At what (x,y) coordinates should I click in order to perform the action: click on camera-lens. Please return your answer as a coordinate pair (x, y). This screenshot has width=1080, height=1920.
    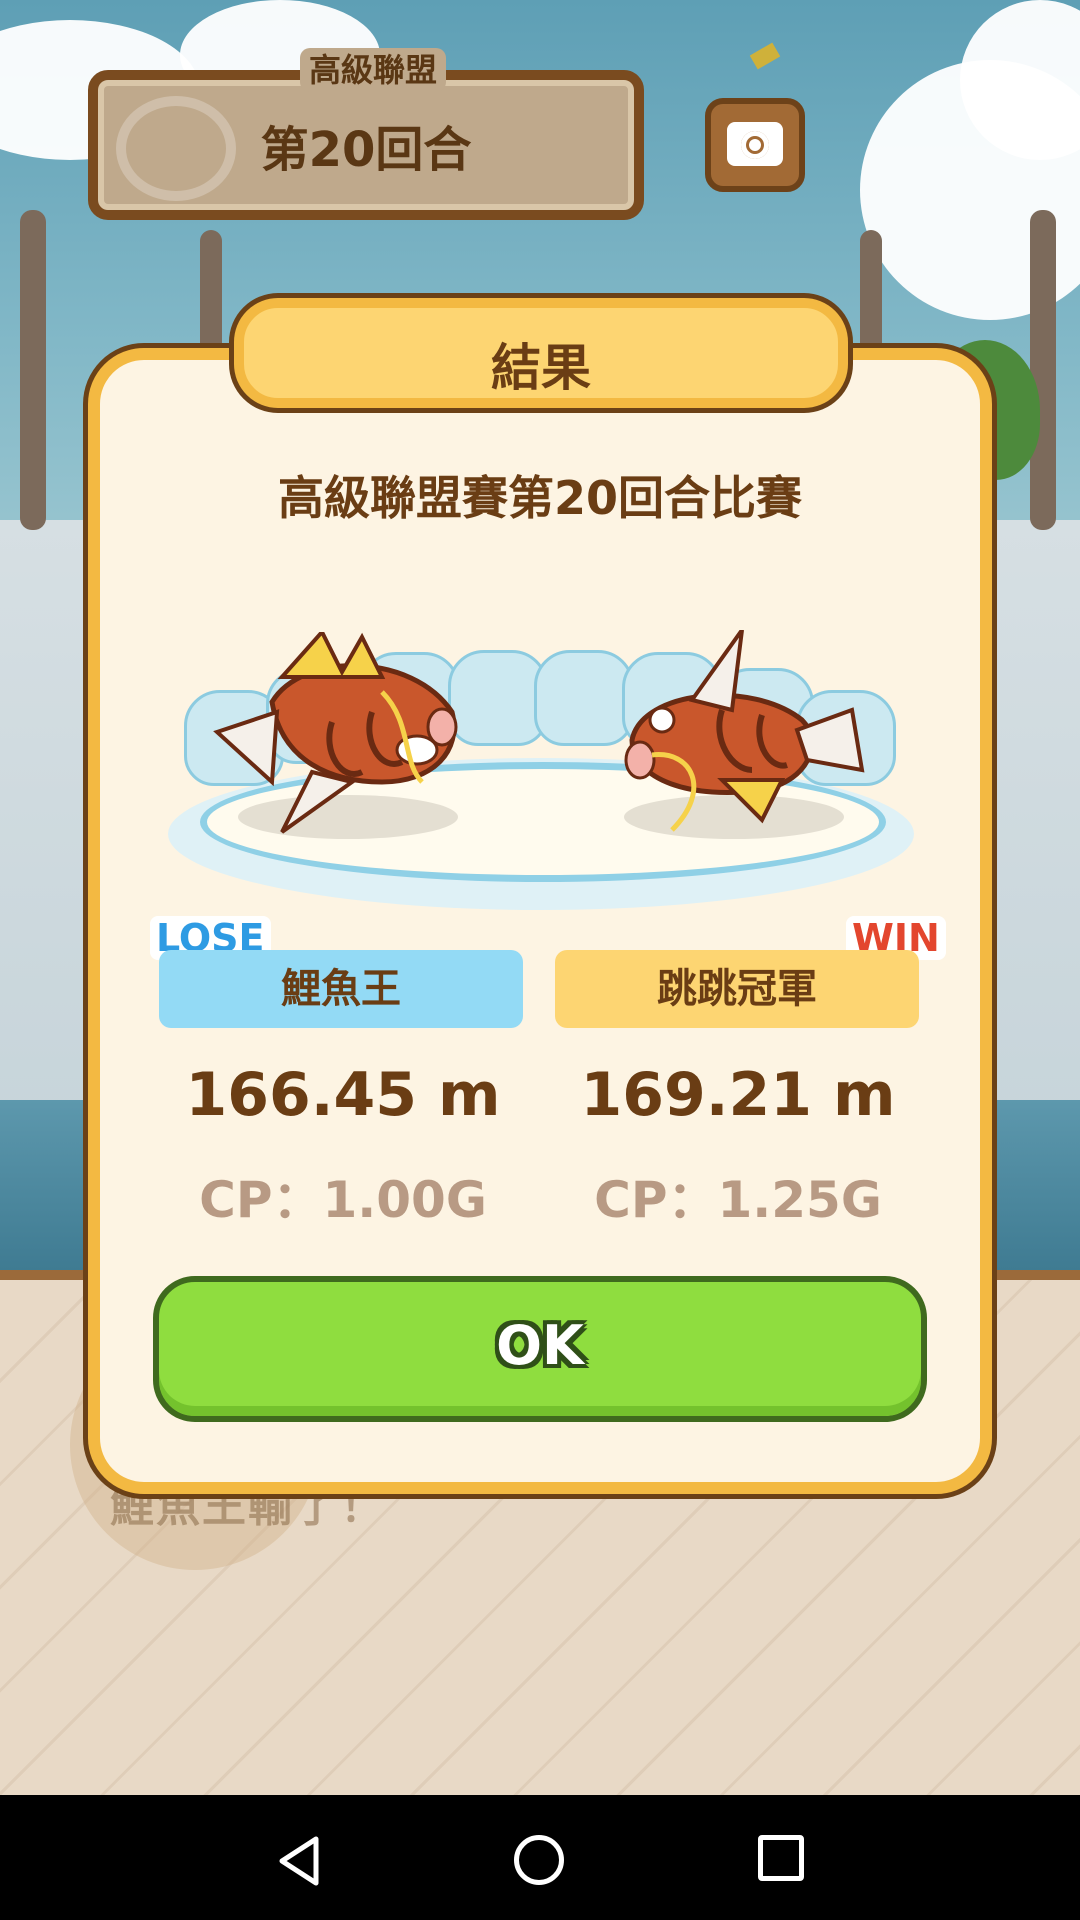
    Looking at the image, I should click on (755, 145).